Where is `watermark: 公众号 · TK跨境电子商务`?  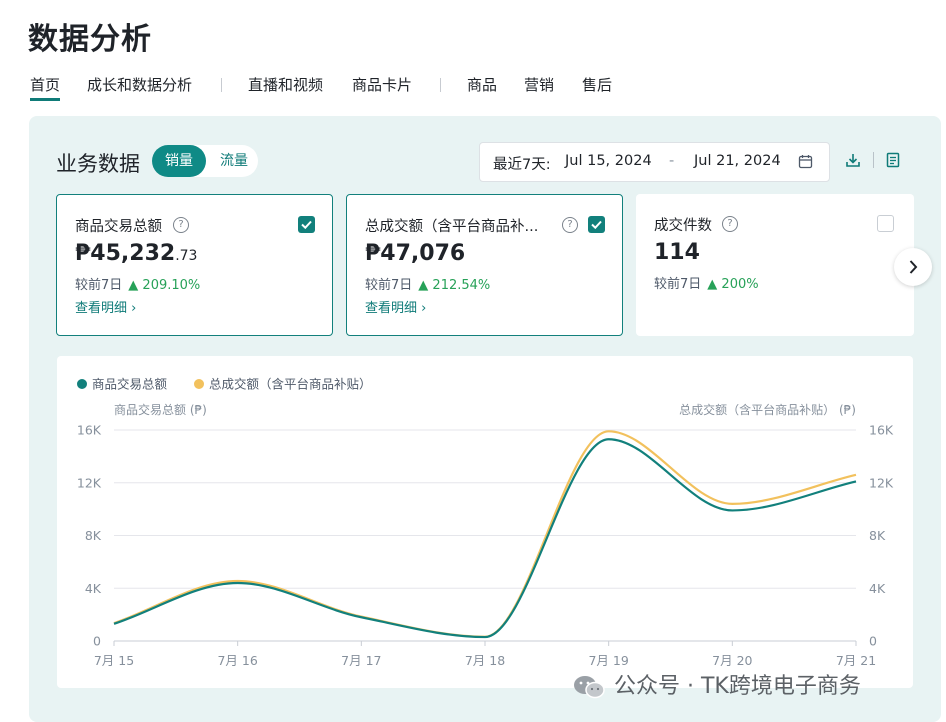 watermark: 公众号 · TK跨境电子商务 is located at coordinates (716, 684).